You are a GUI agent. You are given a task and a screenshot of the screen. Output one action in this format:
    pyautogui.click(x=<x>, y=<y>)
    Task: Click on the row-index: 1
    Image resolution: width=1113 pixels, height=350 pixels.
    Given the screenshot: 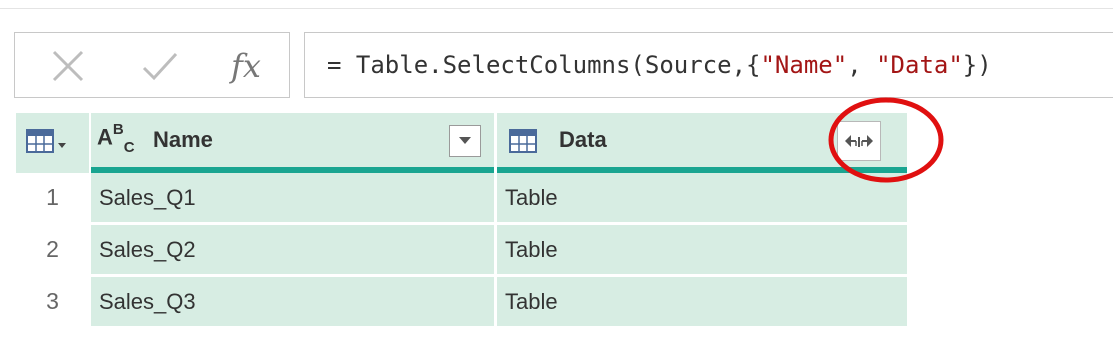 What is the action you would take?
    pyautogui.click(x=52, y=197)
    